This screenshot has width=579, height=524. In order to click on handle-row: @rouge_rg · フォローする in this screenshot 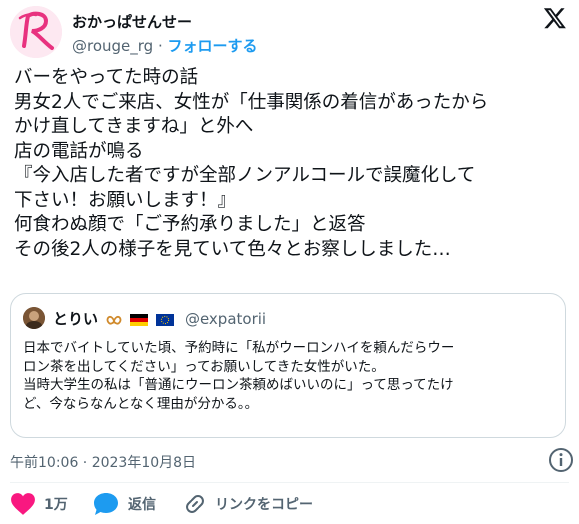, I will do `click(165, 45)`.